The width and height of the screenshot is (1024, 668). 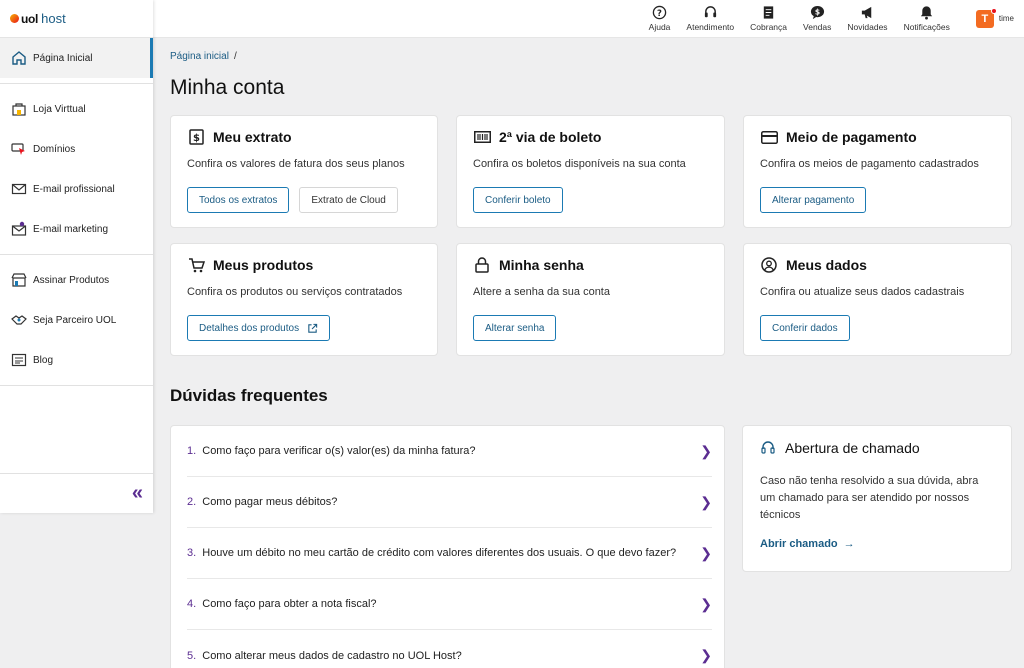 I want to click on profile-menu: T time, so click(x=994, y=17).